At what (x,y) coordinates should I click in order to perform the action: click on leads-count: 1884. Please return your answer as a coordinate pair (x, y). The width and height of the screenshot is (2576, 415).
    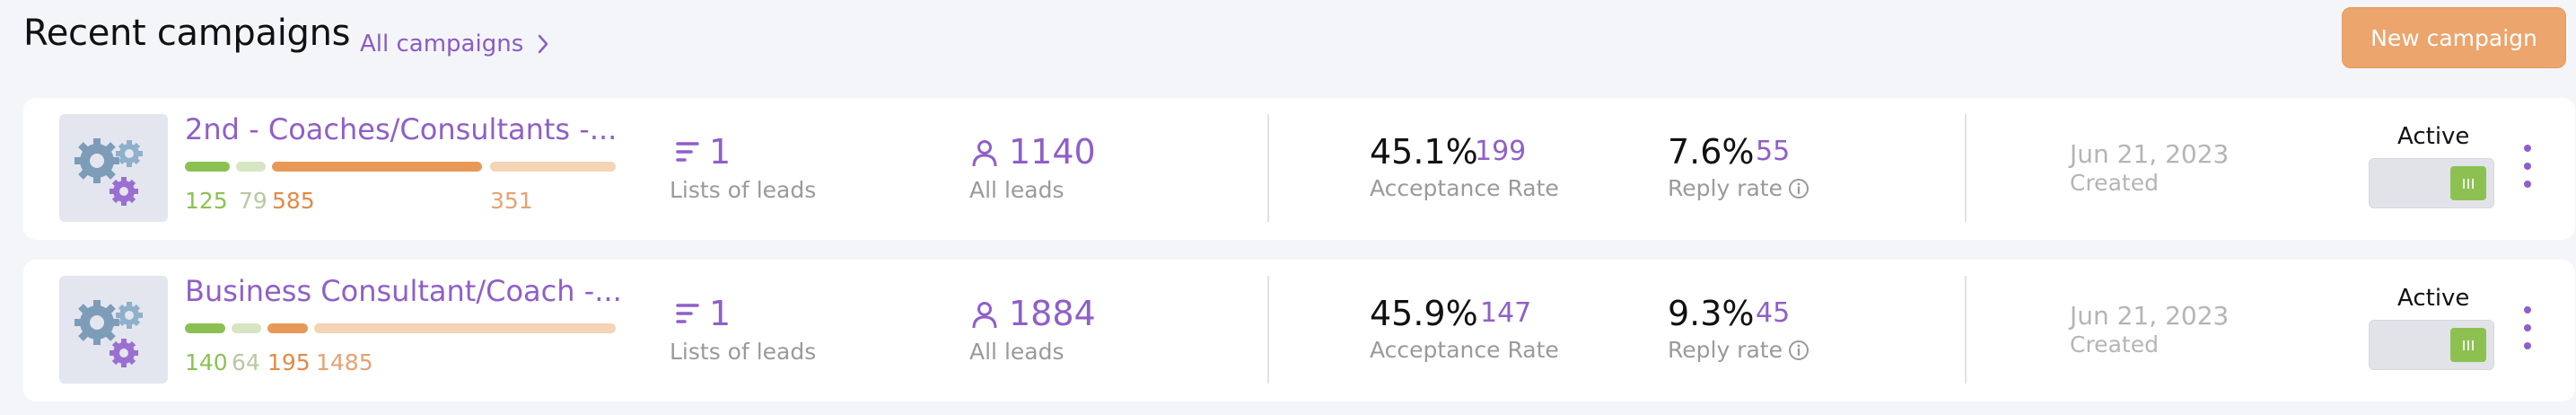
    Looking at the image, I should click on (1052, 313).